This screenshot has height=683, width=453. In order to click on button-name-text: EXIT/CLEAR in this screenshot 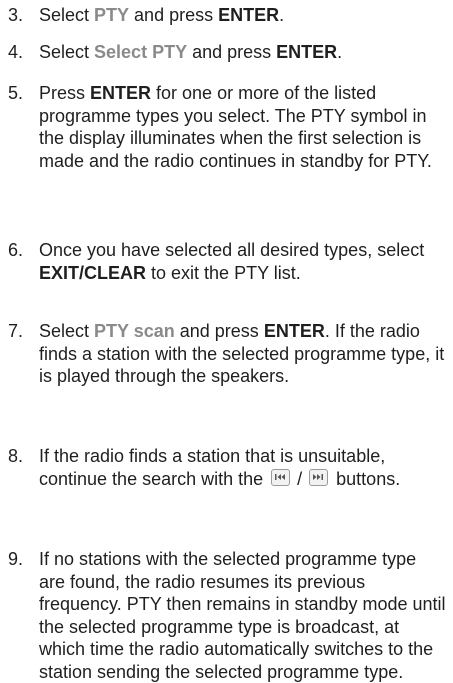, I will do `click(93, 272)`.